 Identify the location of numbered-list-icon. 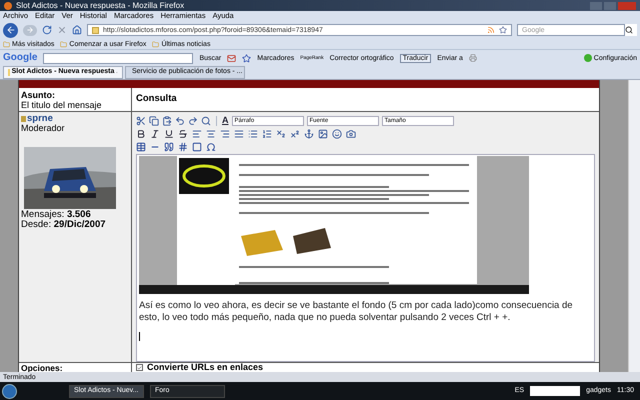
(267, 133).